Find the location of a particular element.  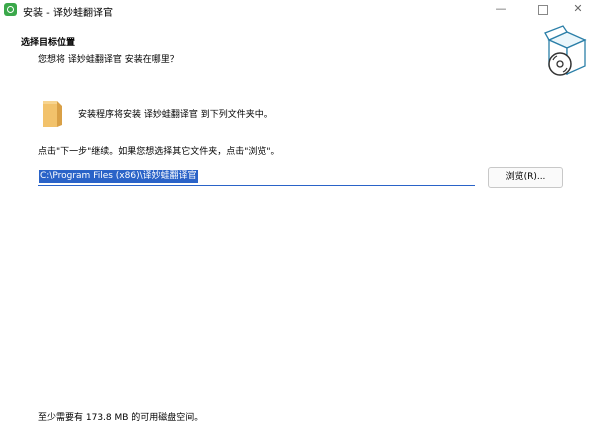

wizard-header: 选择目标位置 您想将 译妙蛙翻译官 安装在哪里？ is located at coordinates (296, 50).